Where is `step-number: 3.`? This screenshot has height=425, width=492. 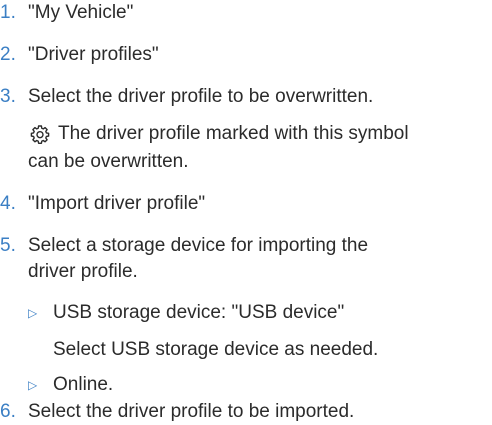
step-number: 3. is located at coordinates (8, 96).